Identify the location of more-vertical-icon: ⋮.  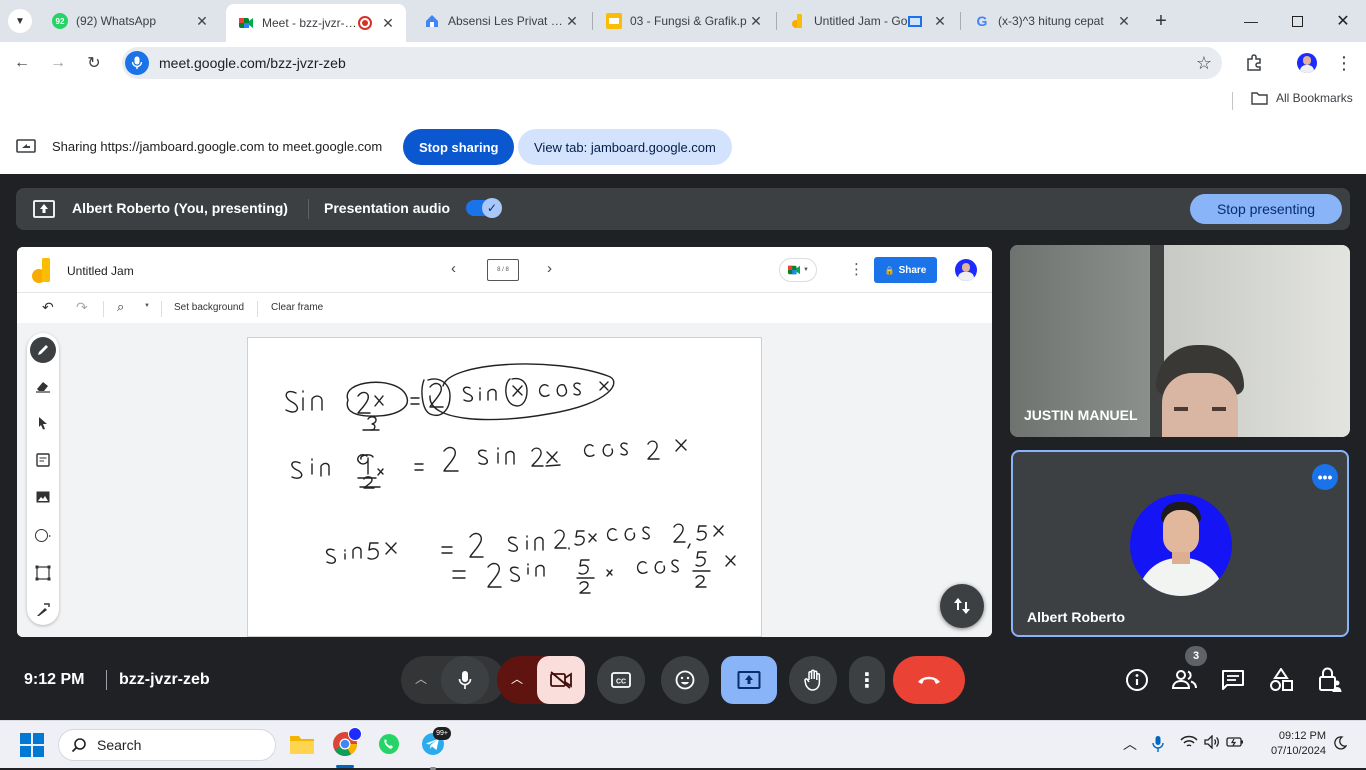
(1344, 62).